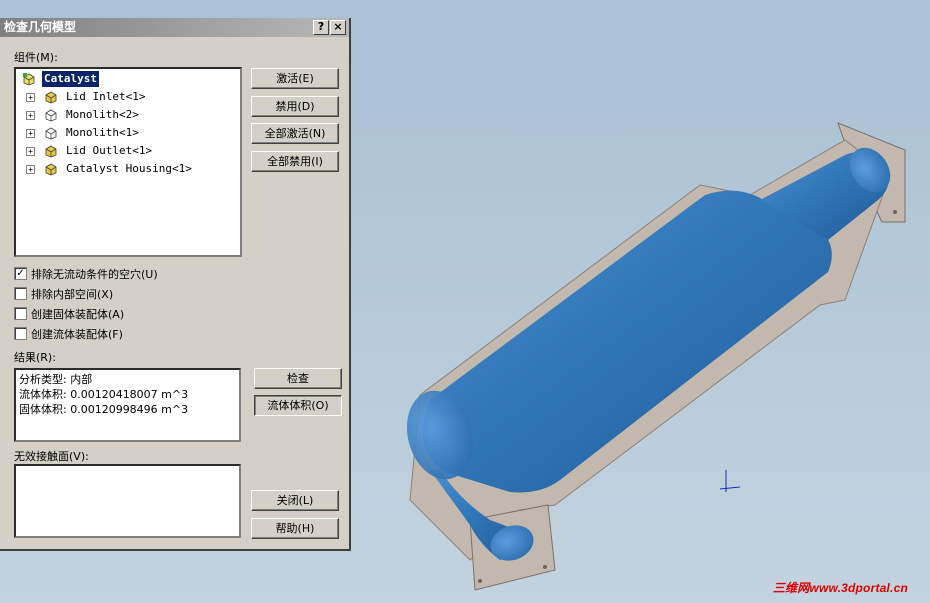 The width and height of the screenshot is (930, 603). What do you see at coordinates (104, 409) in the screenshot?
I see `result-line: 固体体积: 0.00120998496 m^3` at bounding box center [104, 409].